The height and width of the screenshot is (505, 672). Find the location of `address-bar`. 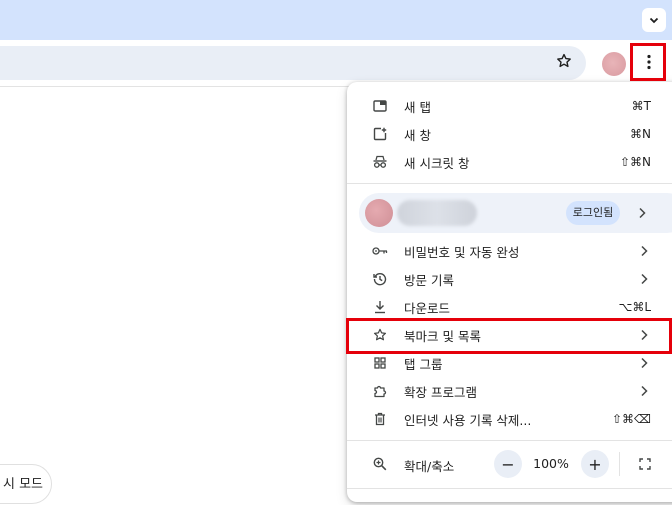

address-bar is located at coordinates (293, 63).